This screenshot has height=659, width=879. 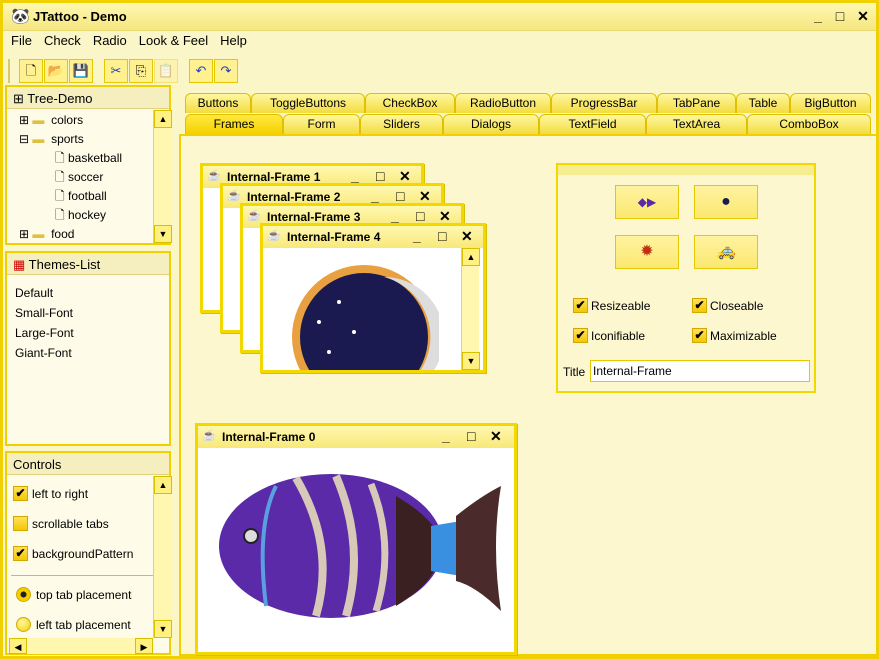 What do you see at coordinates (44, 313) in the screenshot?
I see `theme-item: Small-Font` at bounding box center [44, 313].